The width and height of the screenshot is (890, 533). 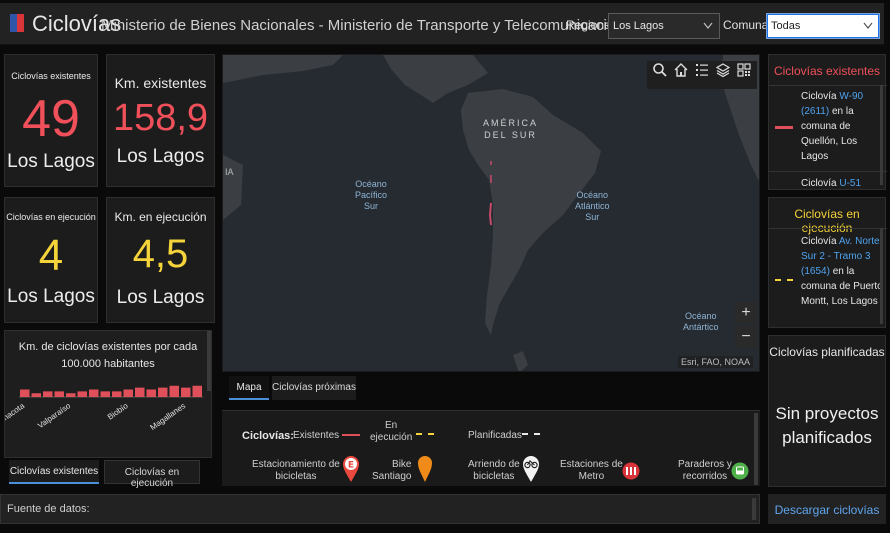 What do you see at coordinates (723, 70) in the screenshot?
I see `layers-icon` at bounding box center [723, 70].